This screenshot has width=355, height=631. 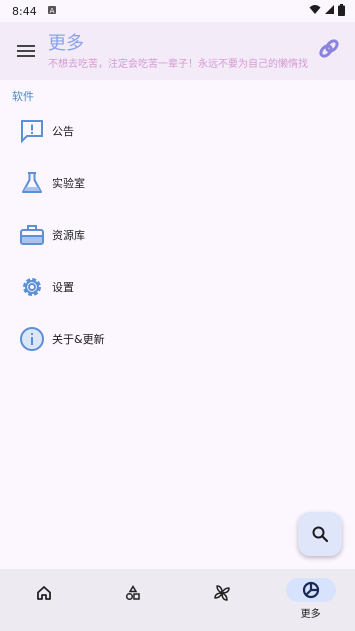 I want to click on toolbox-icon, so click(x=32, y=235).